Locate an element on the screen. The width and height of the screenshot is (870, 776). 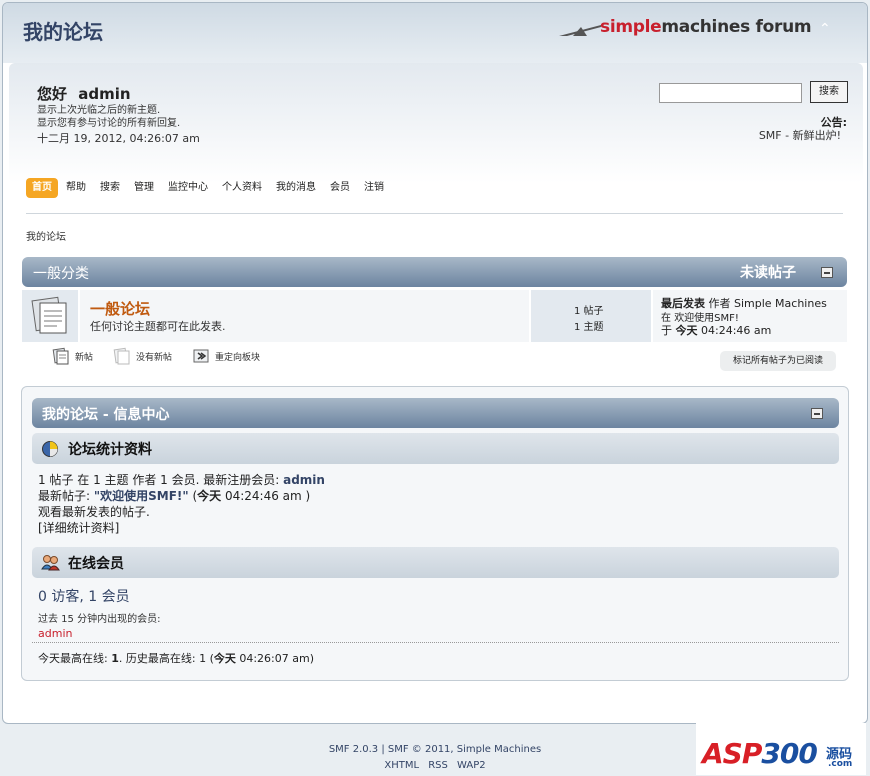
logo-text-a: simple is located at coordinates (631, 27).